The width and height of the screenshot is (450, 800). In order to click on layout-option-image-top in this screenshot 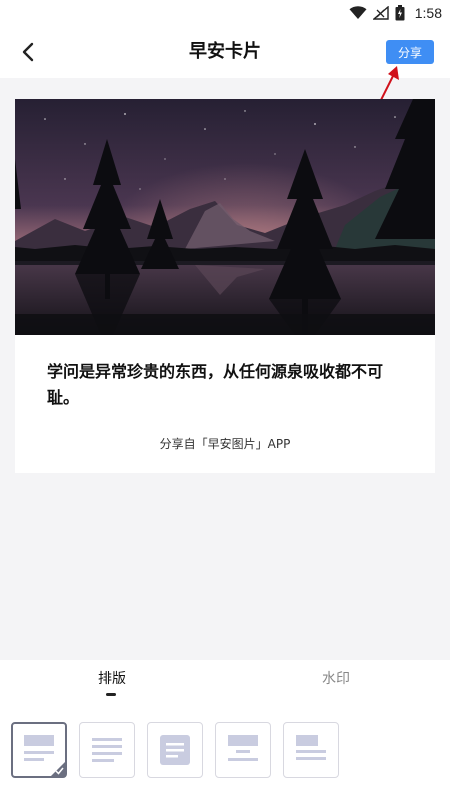, I will do `click(39, 750)`.